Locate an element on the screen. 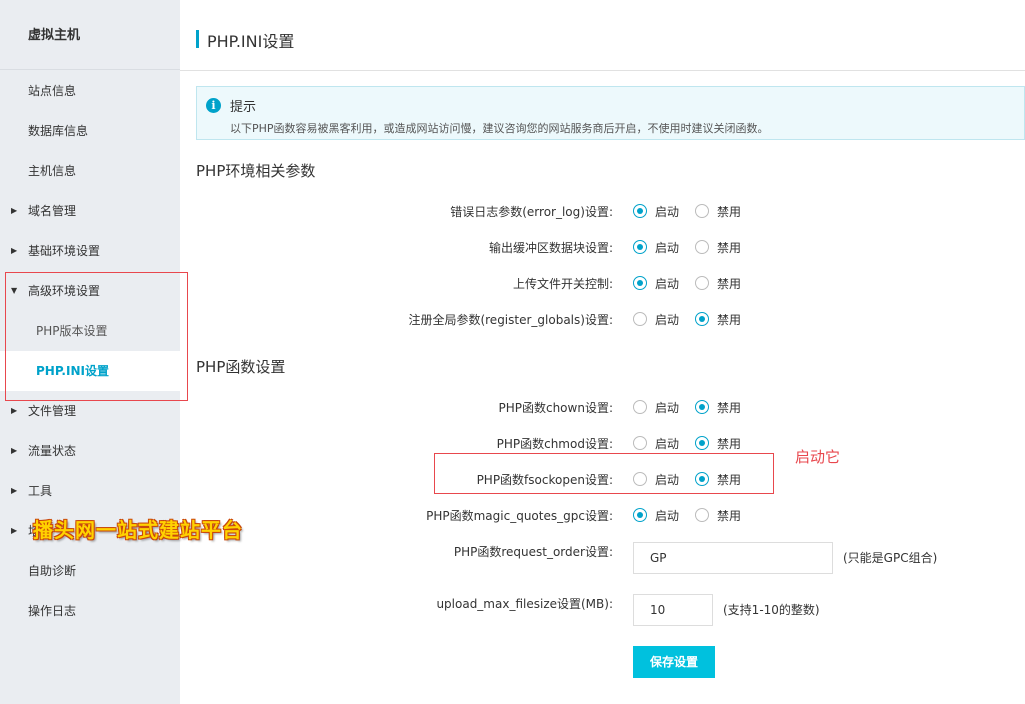 This screenshot has height=704, width=1025. sidebar-item-oplog: 操作日志 is located at coordinates (90, 611).